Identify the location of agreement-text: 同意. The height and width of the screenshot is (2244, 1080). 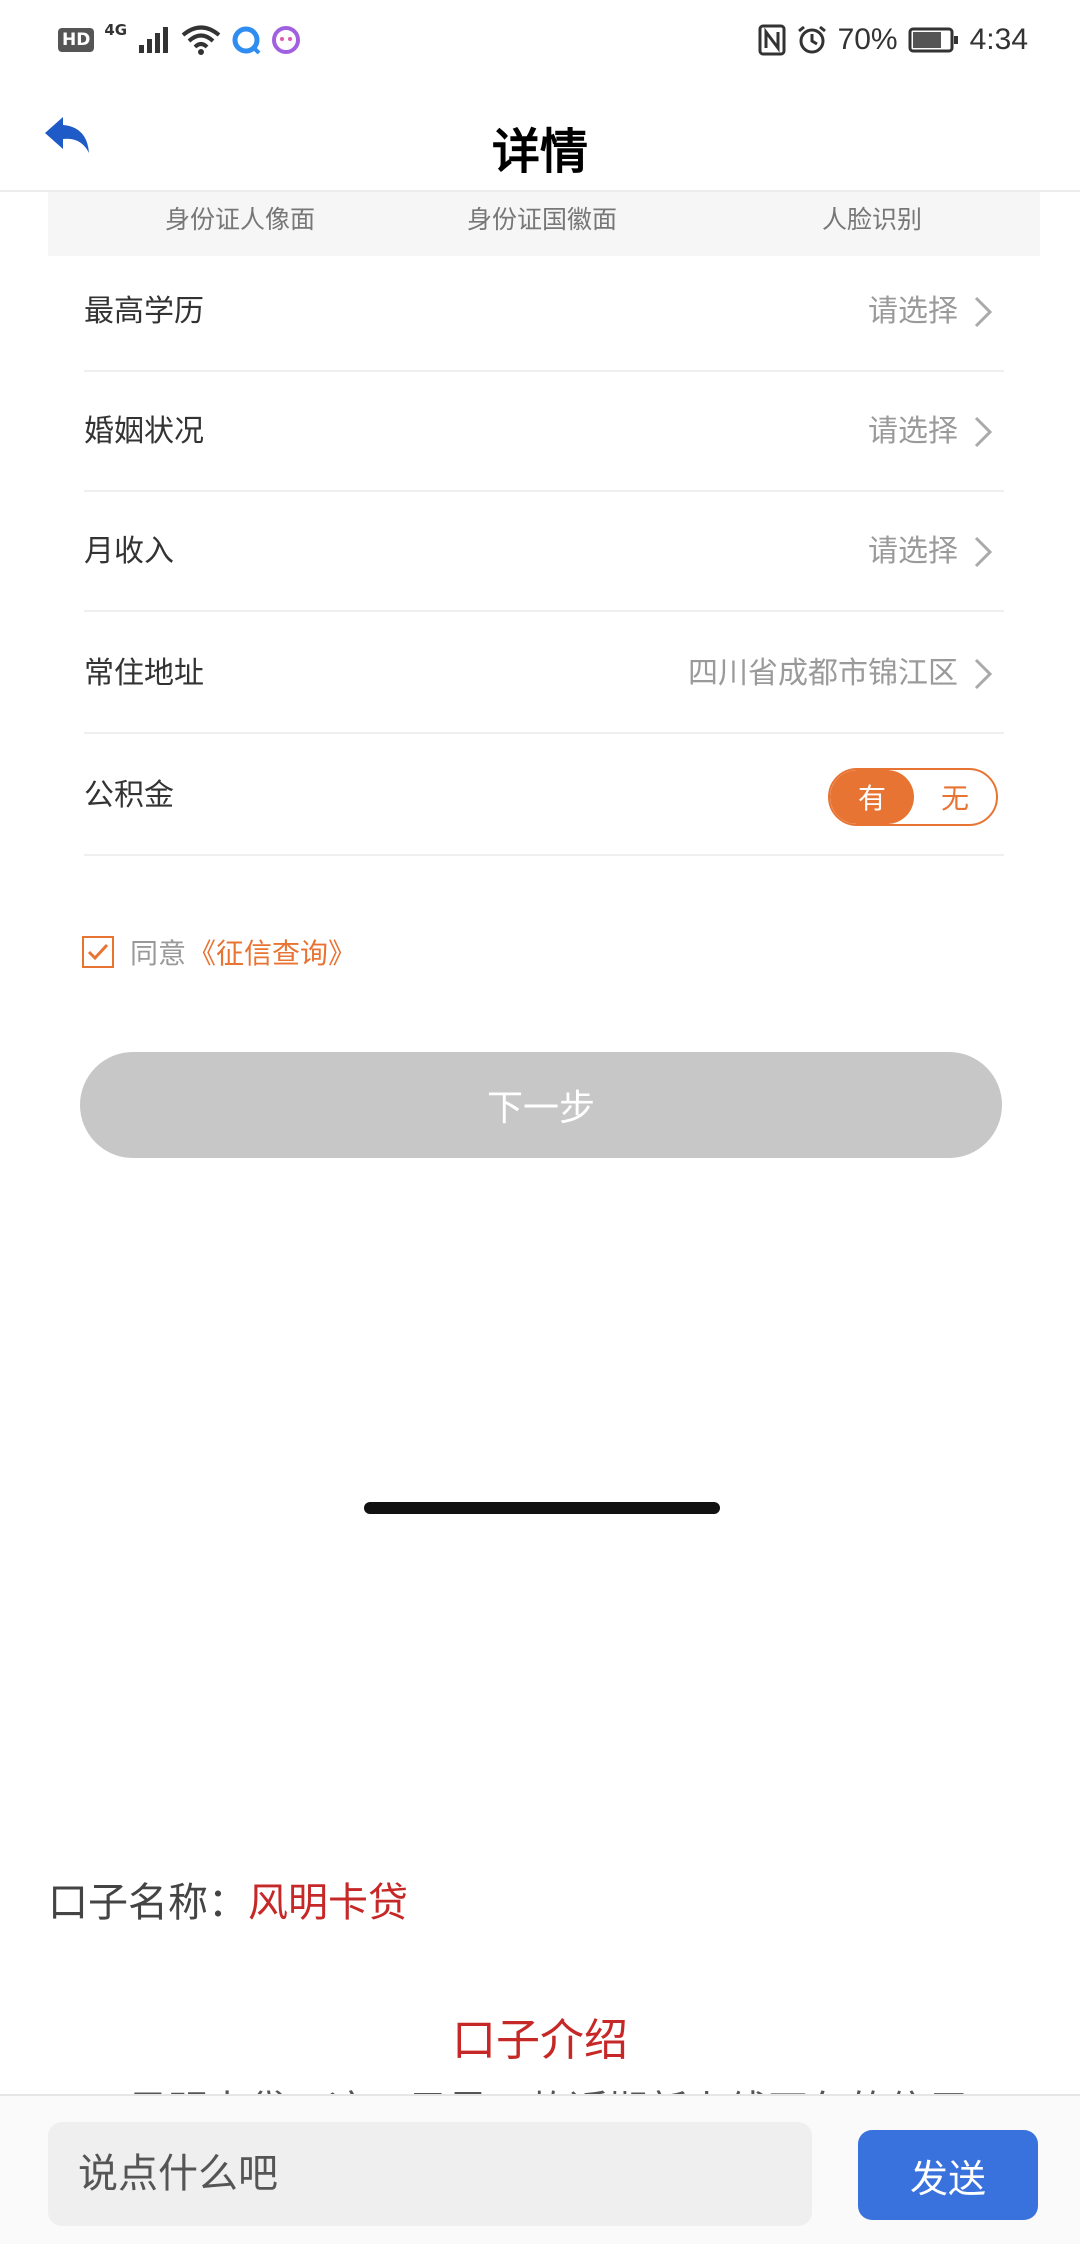
(158, 953).